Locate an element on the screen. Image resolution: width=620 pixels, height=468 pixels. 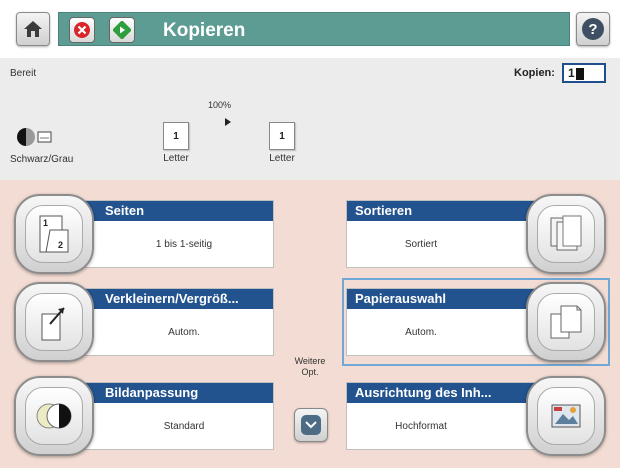
source-paper: 1 Letter is located at coordinates (176, 143).